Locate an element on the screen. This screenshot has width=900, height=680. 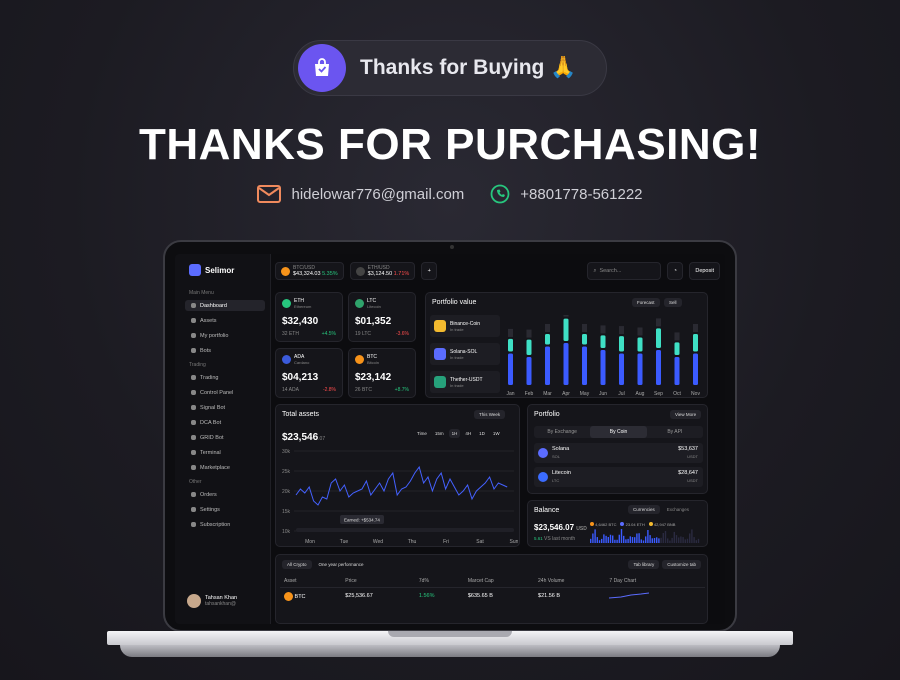
column-header: Asset is located at coordinates (311, 581).